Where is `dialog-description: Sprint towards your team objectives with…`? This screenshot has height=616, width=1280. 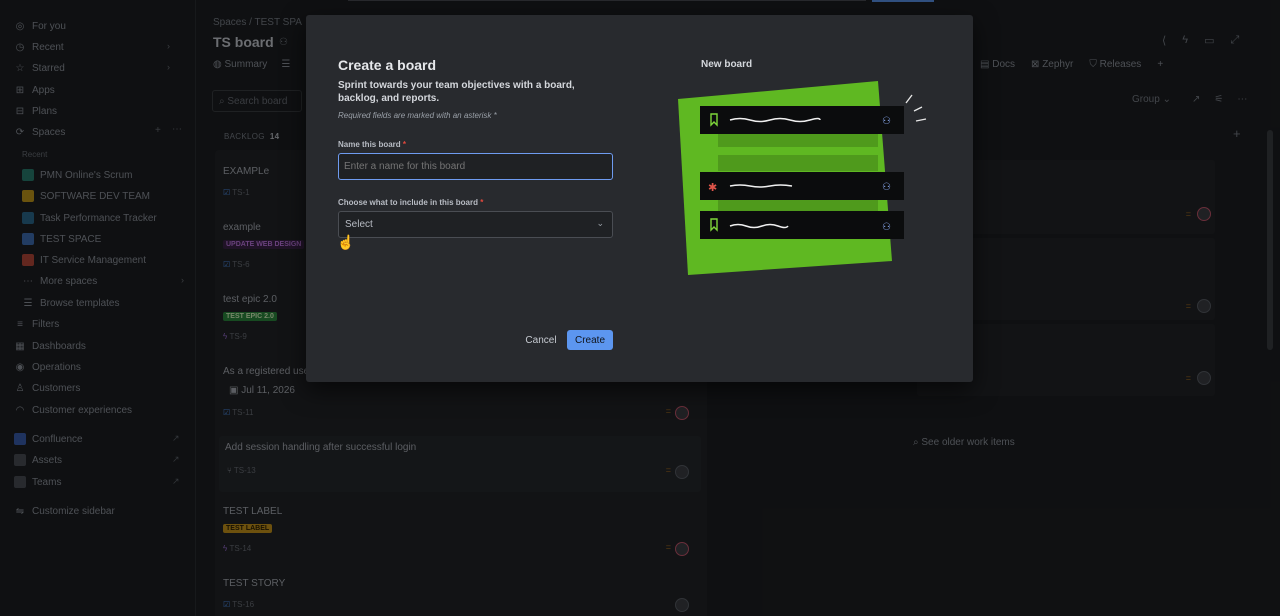 dialog-description: Sprint towards your team objectives with… is located at coordinates (456, 92).